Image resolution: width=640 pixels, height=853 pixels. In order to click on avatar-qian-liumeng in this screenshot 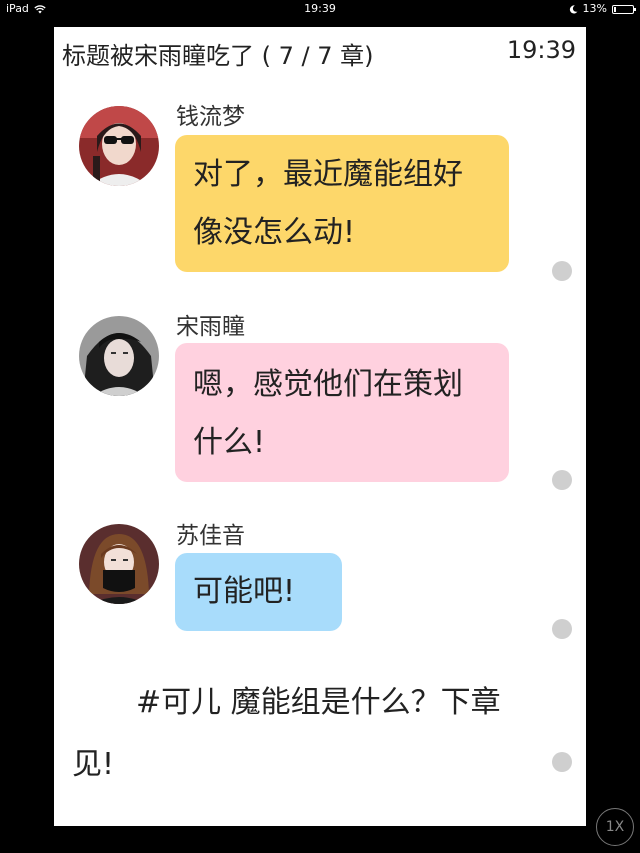, I will do `click(119, 146)`.